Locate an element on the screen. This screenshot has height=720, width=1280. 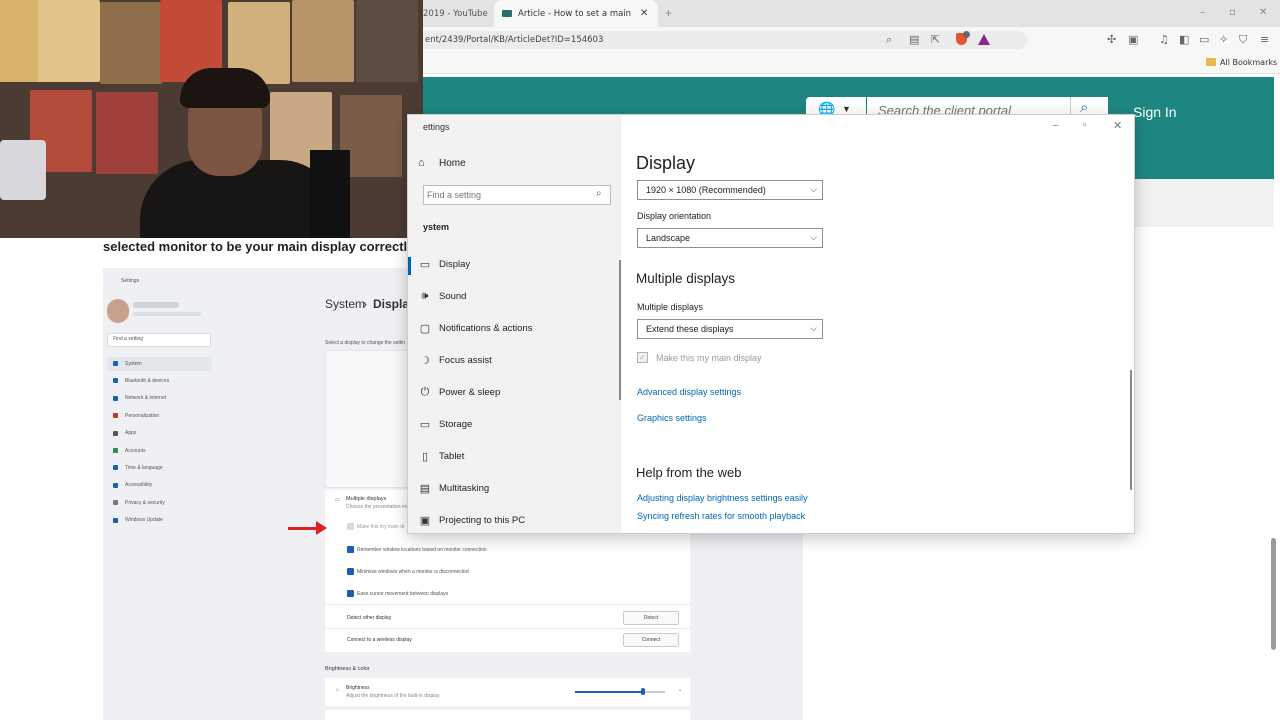
shot-breadcrumb-sep: › is located at coordinates (365, 304).